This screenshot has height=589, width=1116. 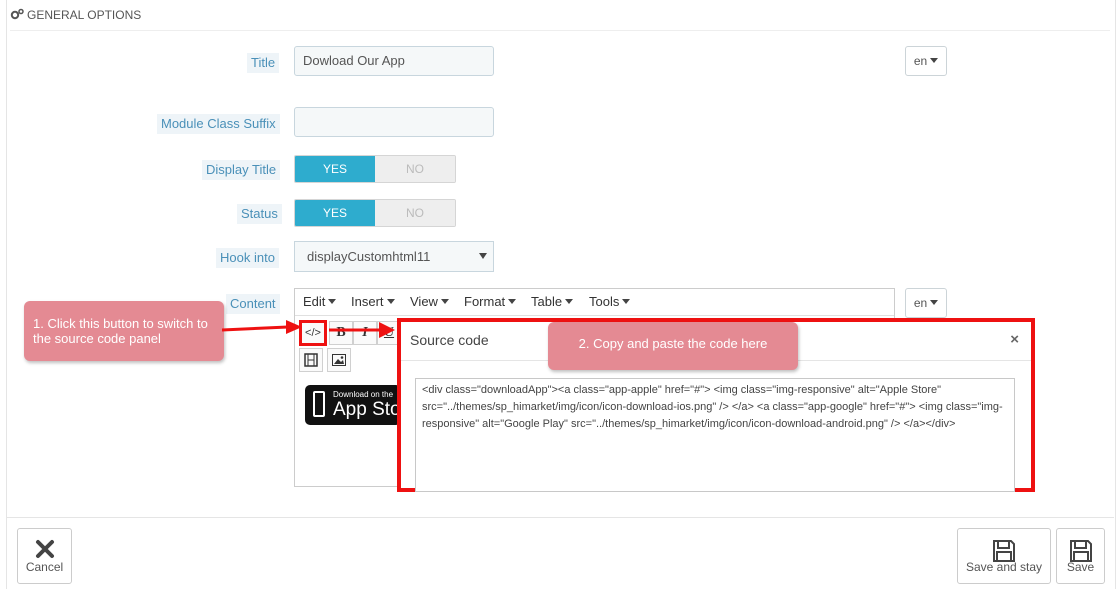 I want to click on callout-step2-text: 2. Copy and paste the code here, so click(x=673, y=343).